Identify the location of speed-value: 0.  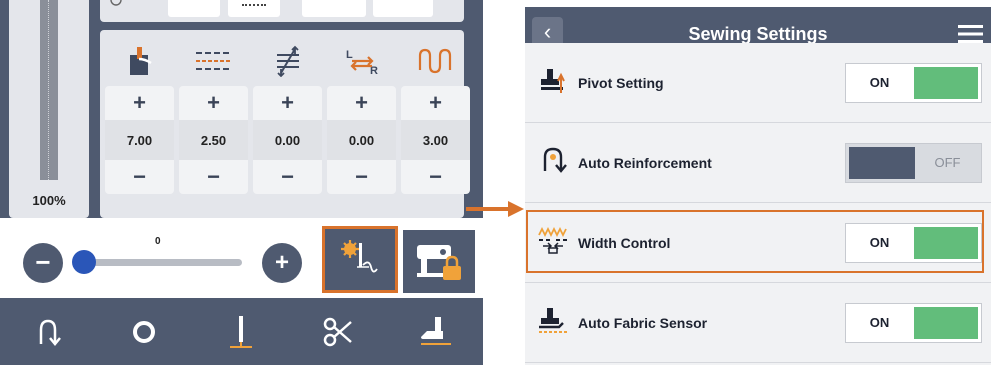
(158, 241).